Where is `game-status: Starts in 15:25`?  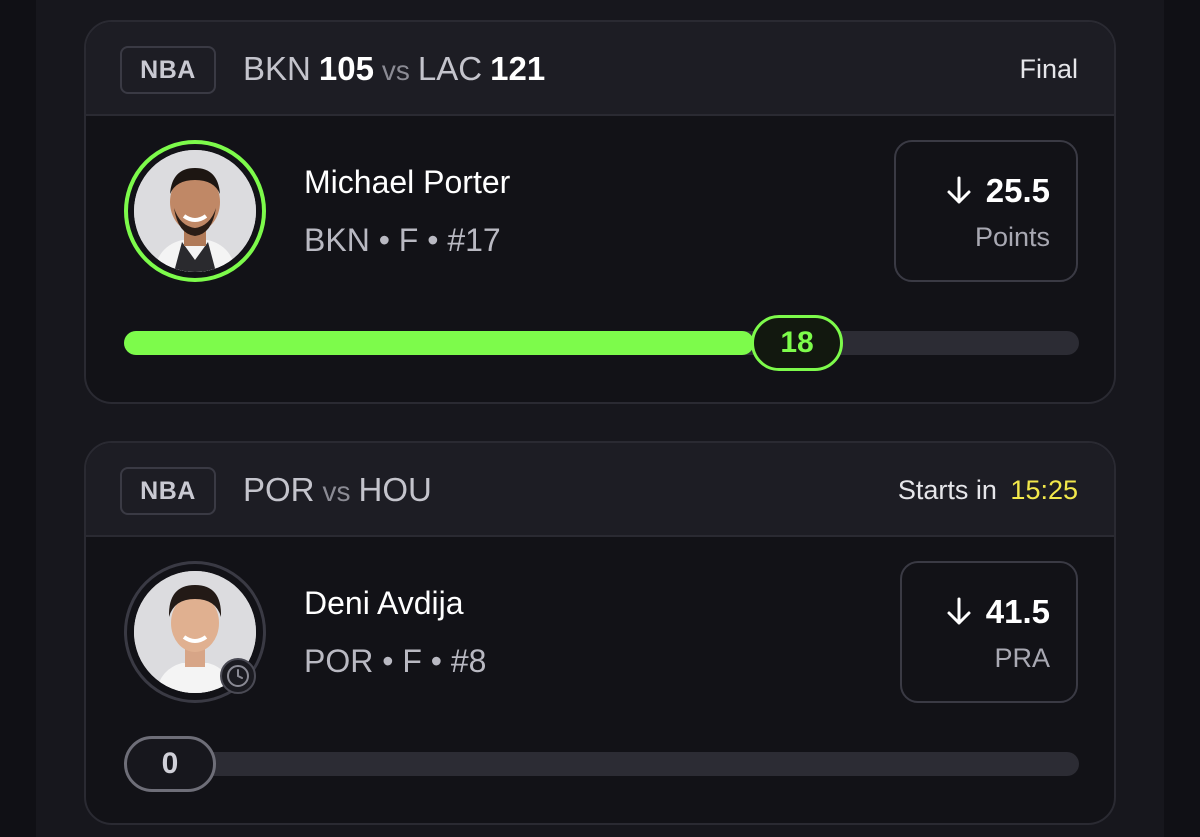 game-status: Starts in 15:25 is located at coordinates (988, 490).